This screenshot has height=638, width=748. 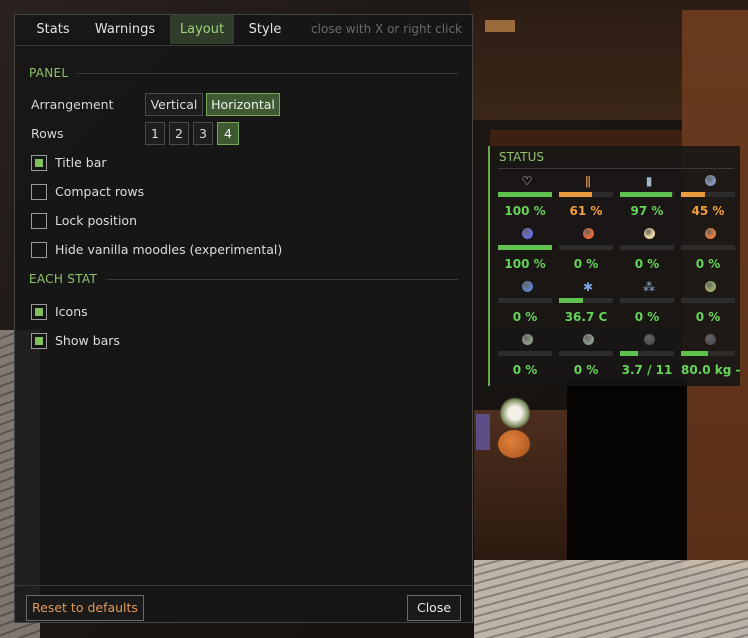 What do you see at coordinates (527, 234) in the screenshot?
I see `sick-face-icon` at bounding box center [527, 234].